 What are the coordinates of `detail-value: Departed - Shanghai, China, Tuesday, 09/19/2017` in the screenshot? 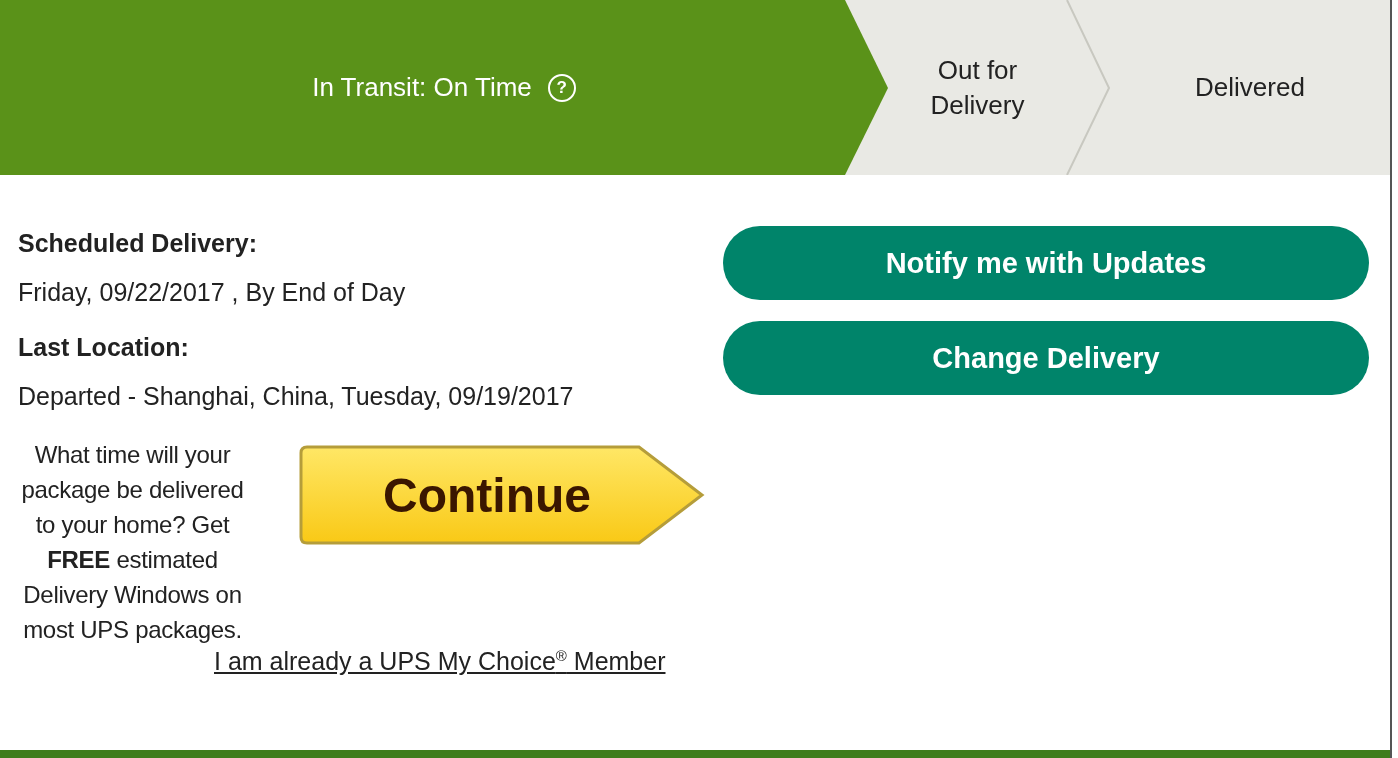 It's located at (296, 396).